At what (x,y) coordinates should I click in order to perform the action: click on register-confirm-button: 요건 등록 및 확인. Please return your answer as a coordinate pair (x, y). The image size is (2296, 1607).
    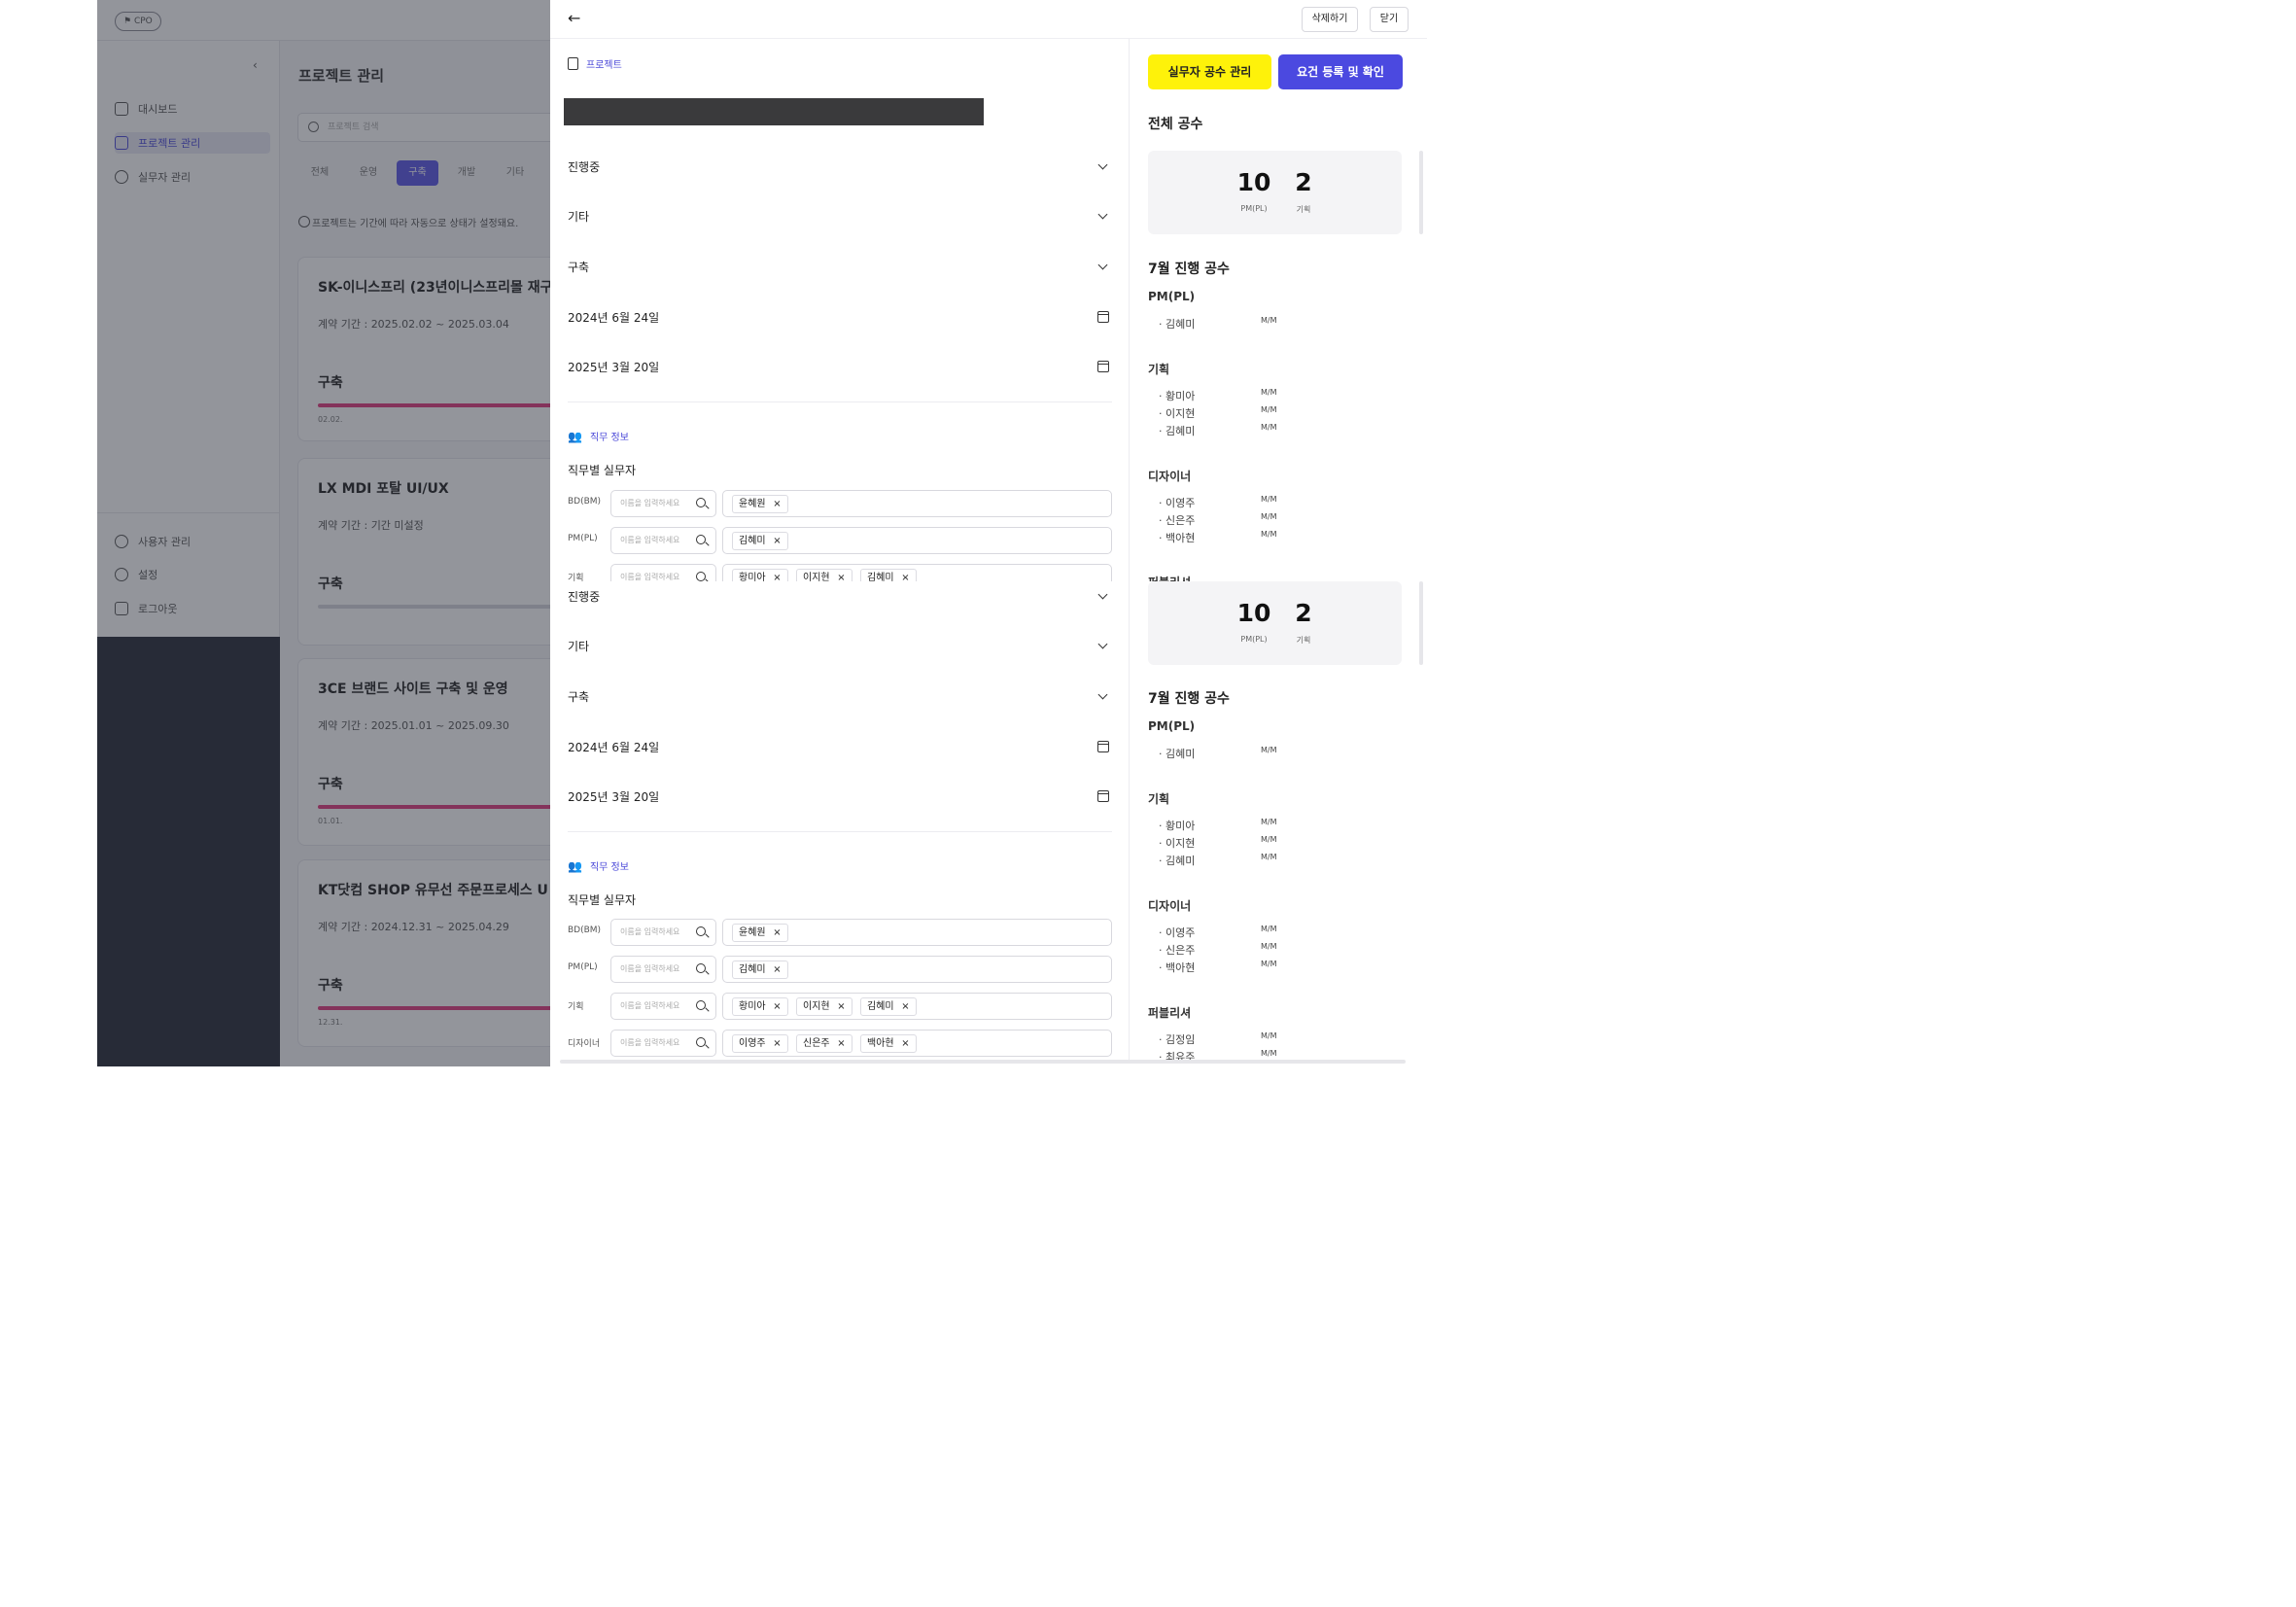
    Looking at the image, I should click on (1340, 71).